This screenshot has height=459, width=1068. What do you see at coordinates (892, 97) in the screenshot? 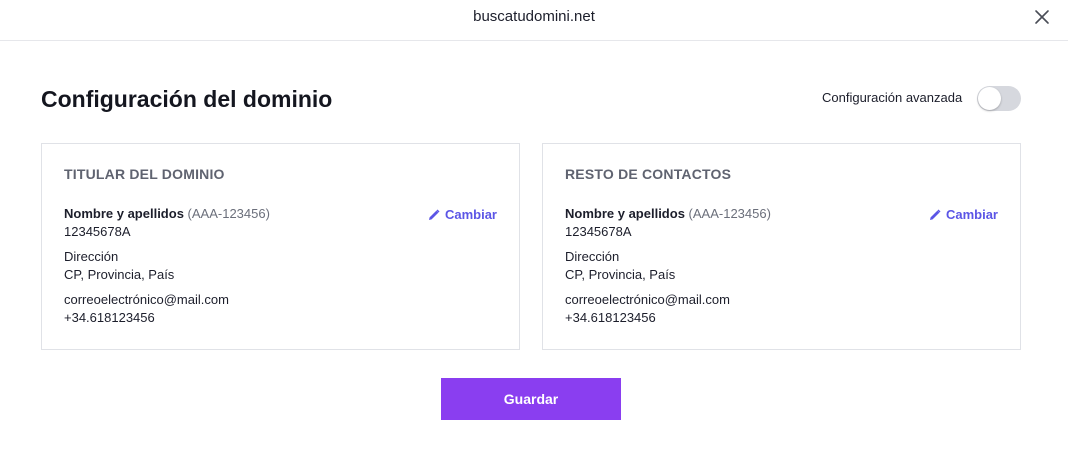
I see `advanced-config-label: Configuración avanzada` at bounding box center [892, 97].